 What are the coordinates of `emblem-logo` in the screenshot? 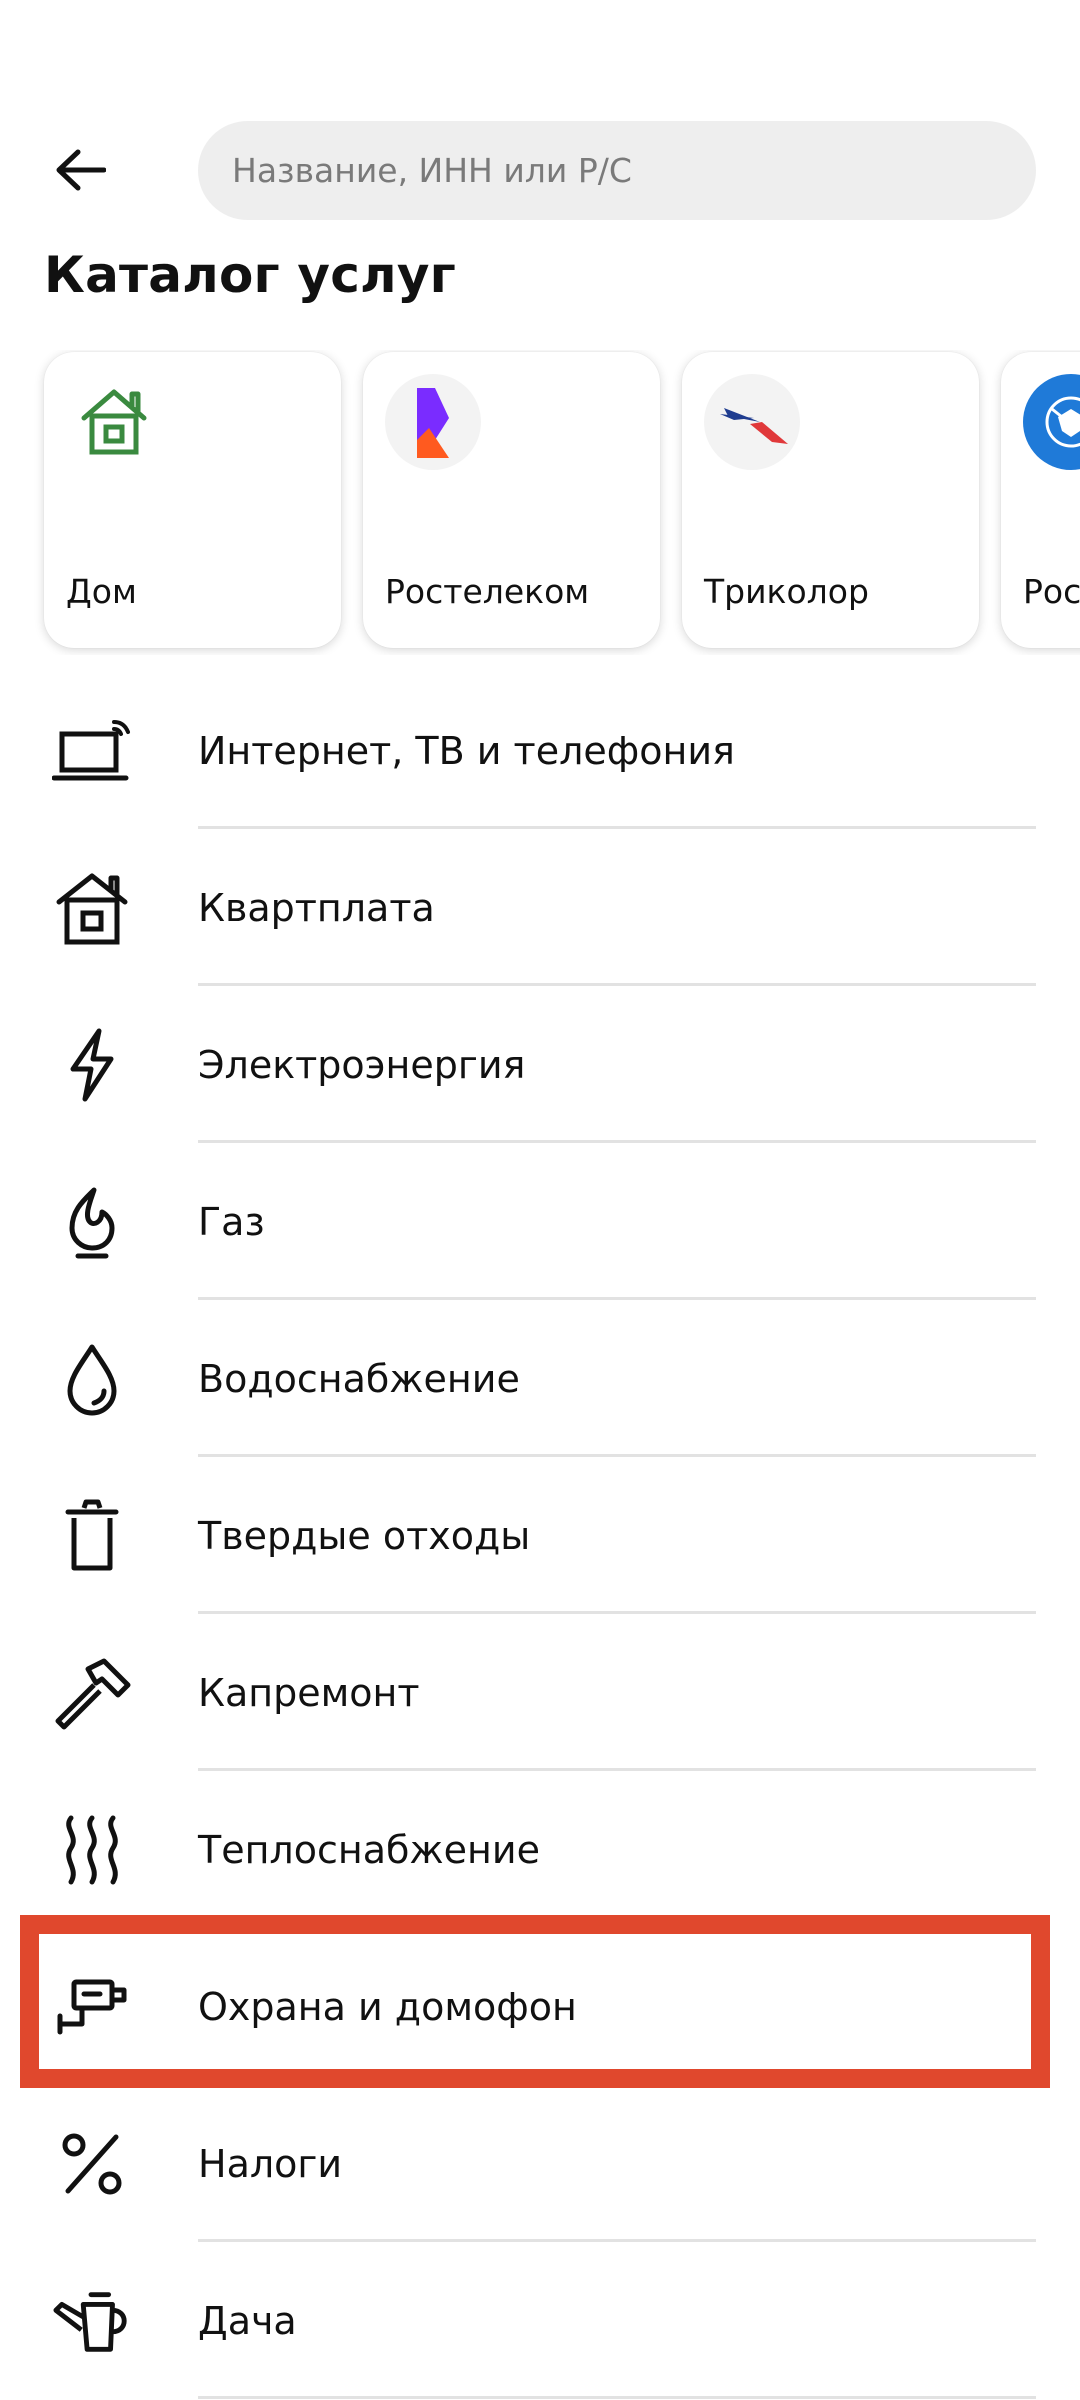 It's located at (1051, 422).